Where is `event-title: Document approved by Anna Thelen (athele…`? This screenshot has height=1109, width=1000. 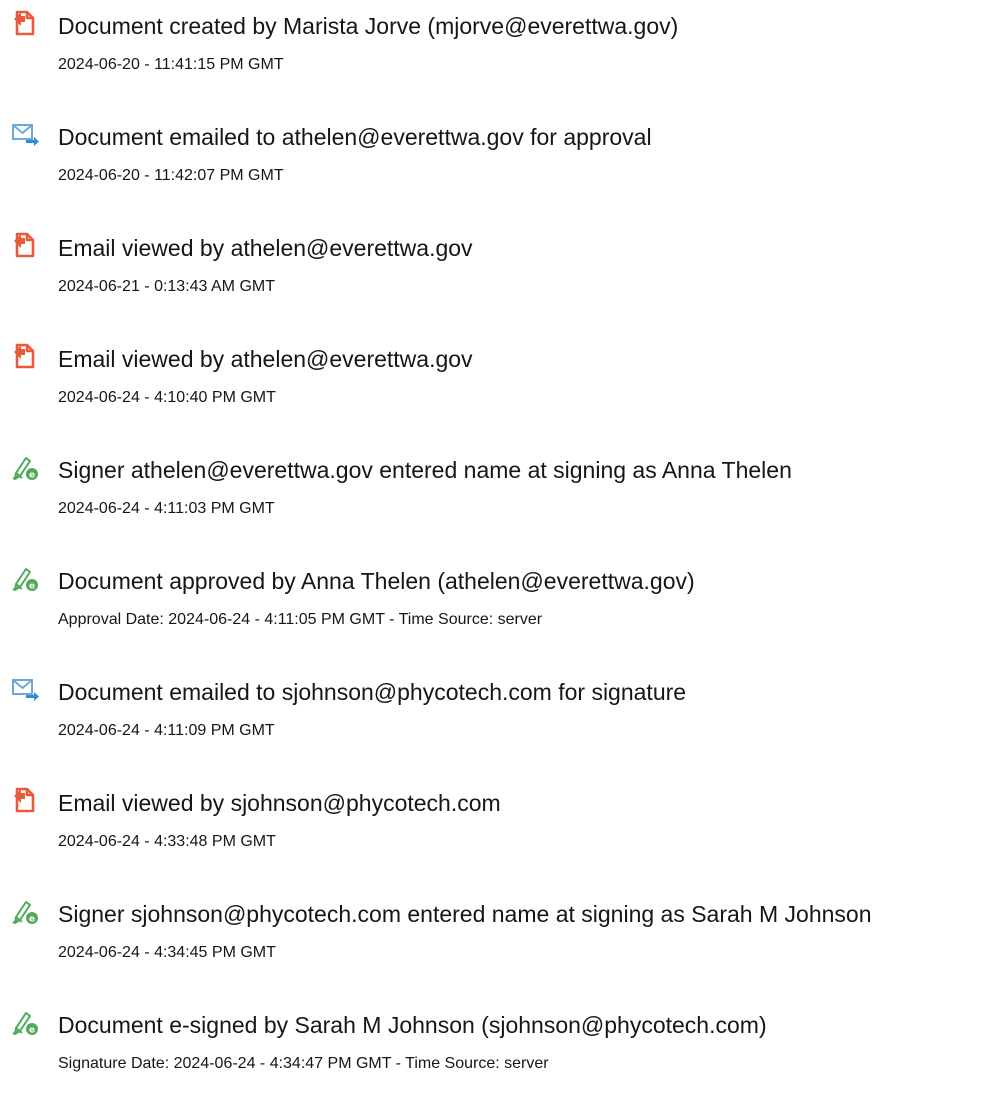
event-title: Document approved by Anna Thelen (athele… is located at coordinates (376, 581).